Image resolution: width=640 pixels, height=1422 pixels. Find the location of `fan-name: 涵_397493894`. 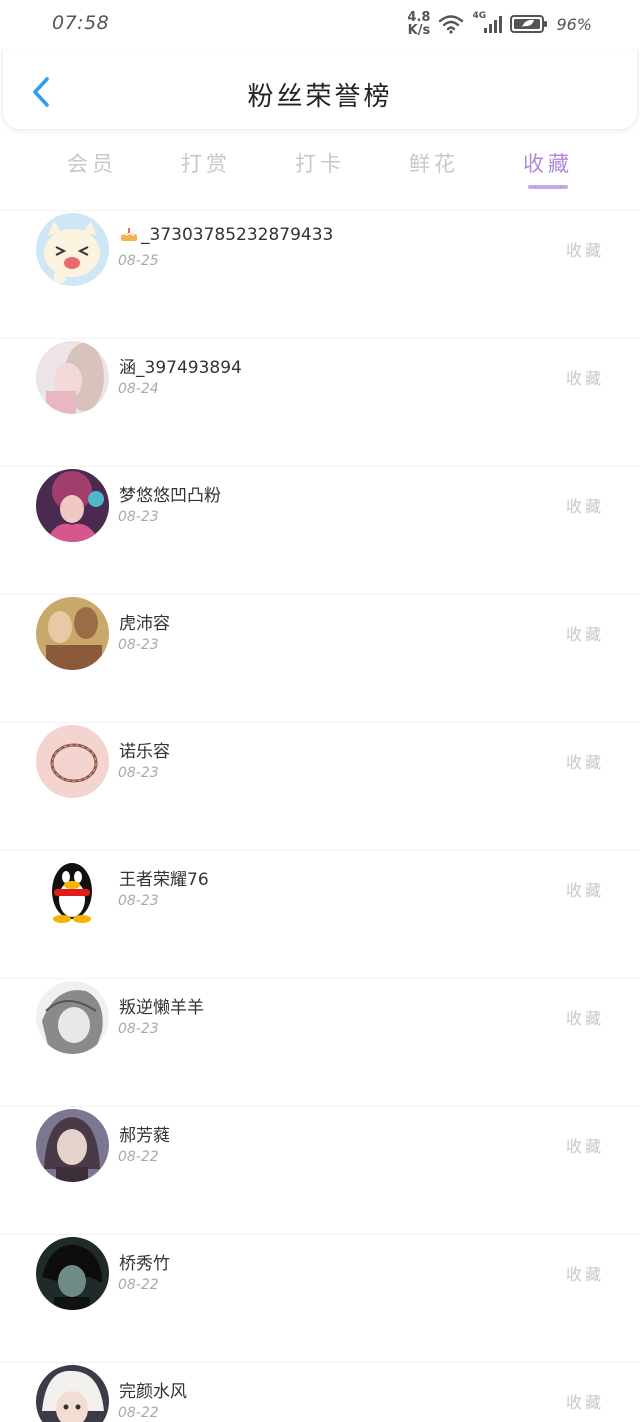

fan-name: 涵_397493894 is located at coordinates (180, 368).